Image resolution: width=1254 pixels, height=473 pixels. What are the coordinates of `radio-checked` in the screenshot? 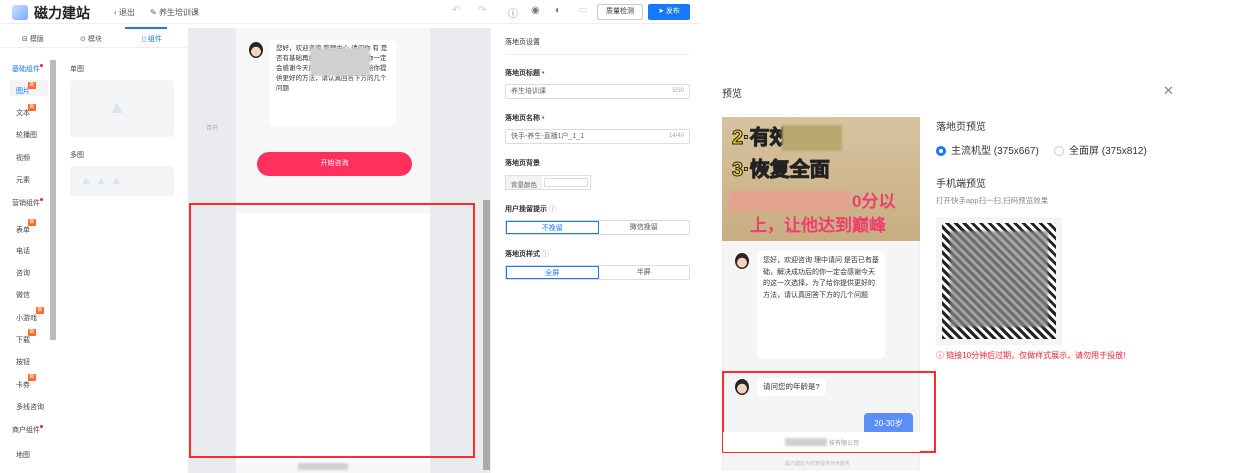 It's located at (941, 151).